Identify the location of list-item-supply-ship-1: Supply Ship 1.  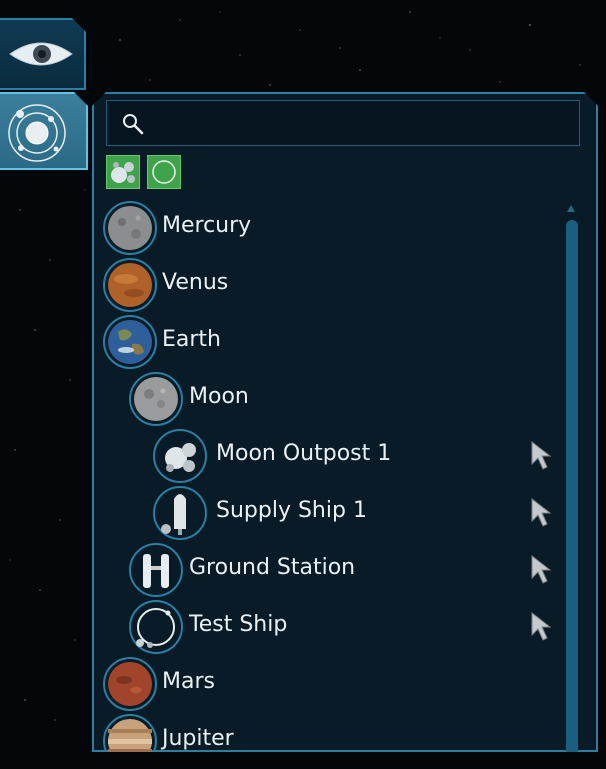
(329, 513).